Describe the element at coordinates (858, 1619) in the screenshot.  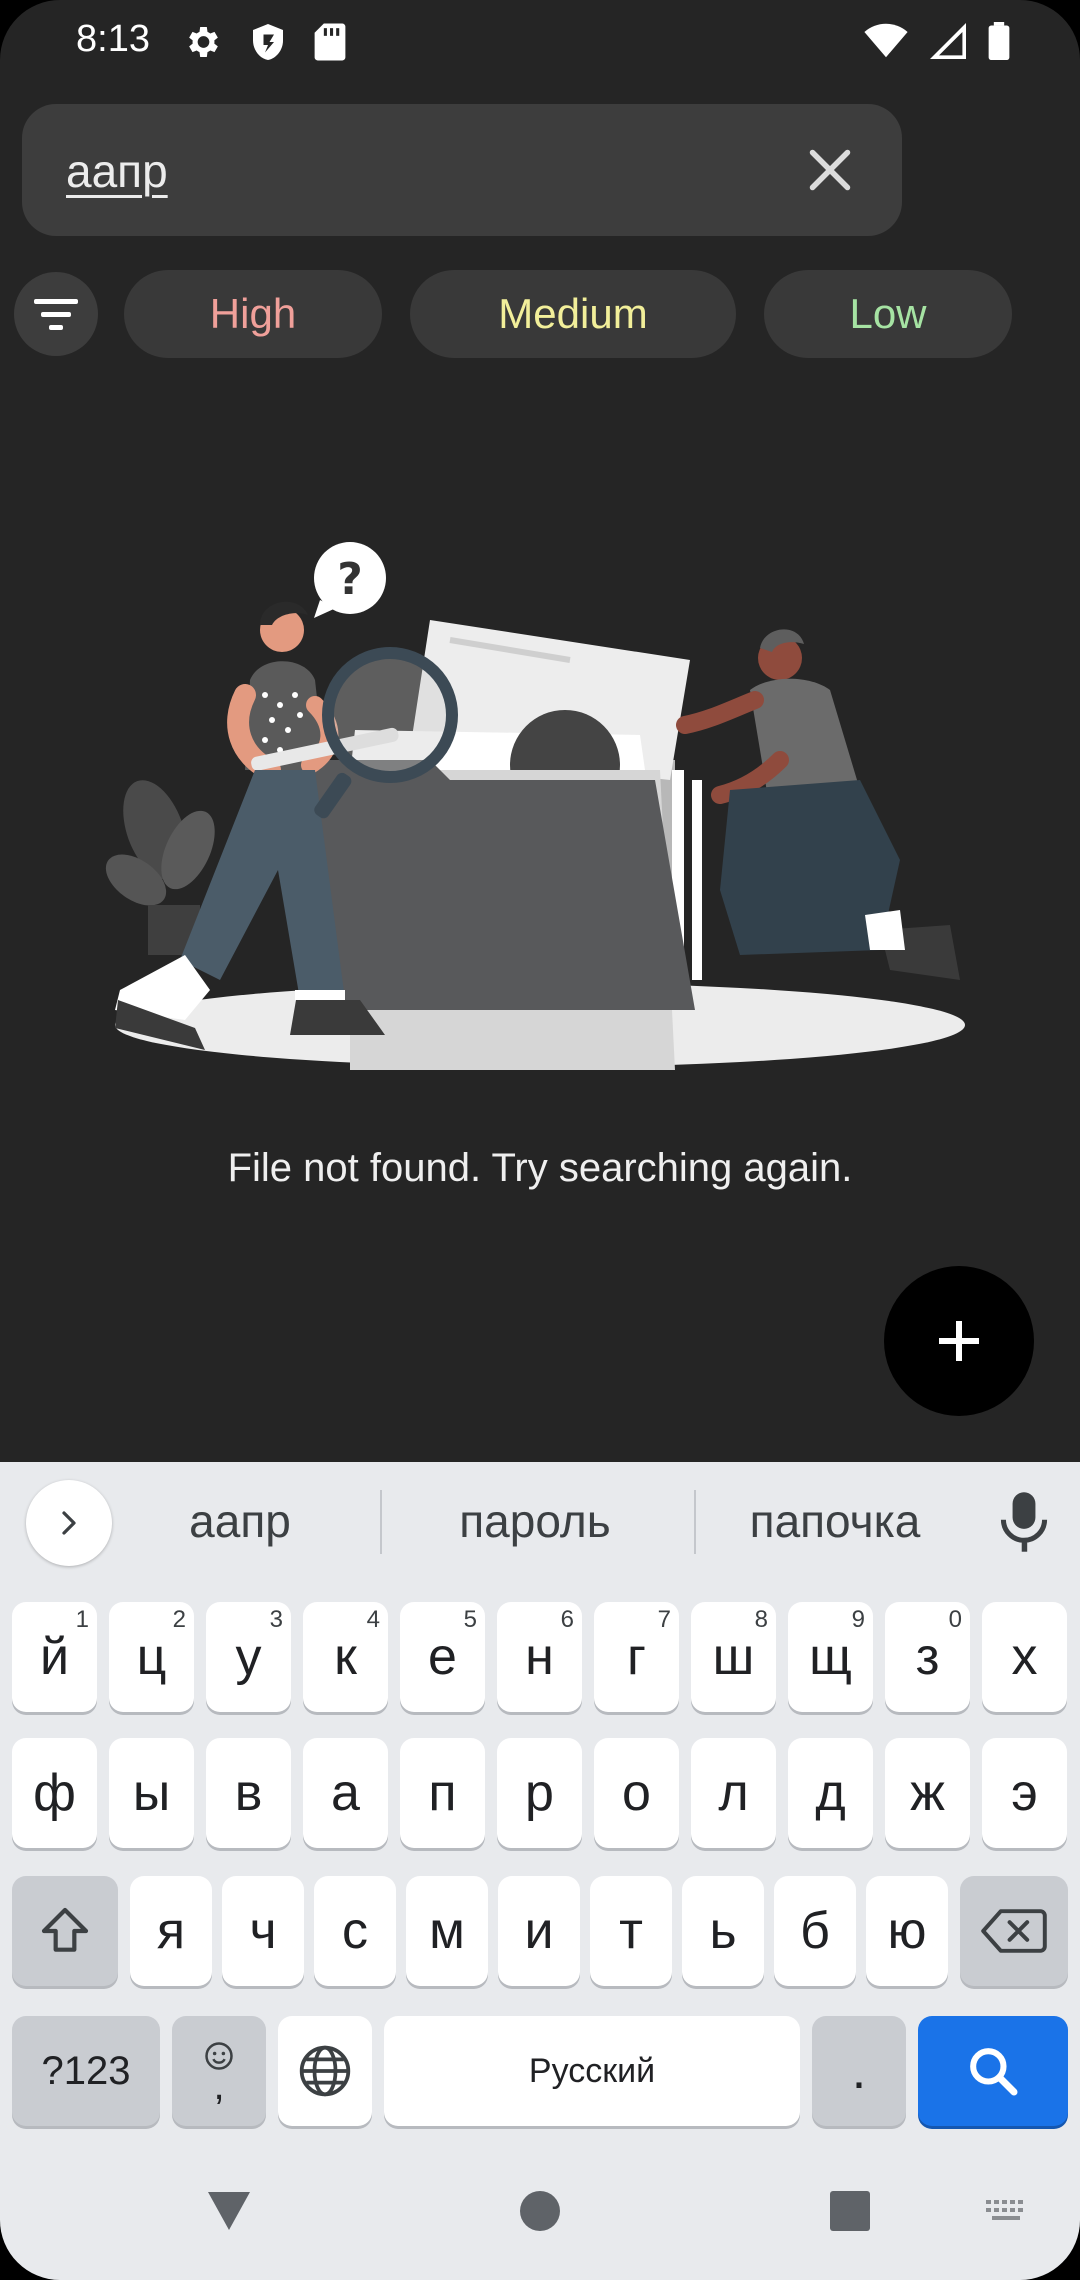
I see `key-hint: 9` at that location.